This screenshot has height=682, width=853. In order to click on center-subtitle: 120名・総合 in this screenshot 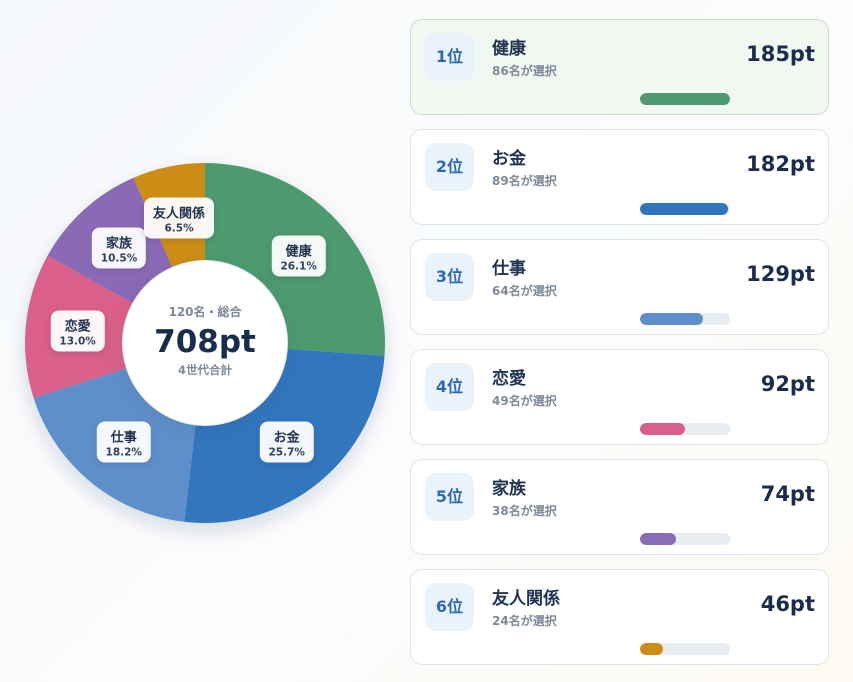, I will do `click(205, 312)`.